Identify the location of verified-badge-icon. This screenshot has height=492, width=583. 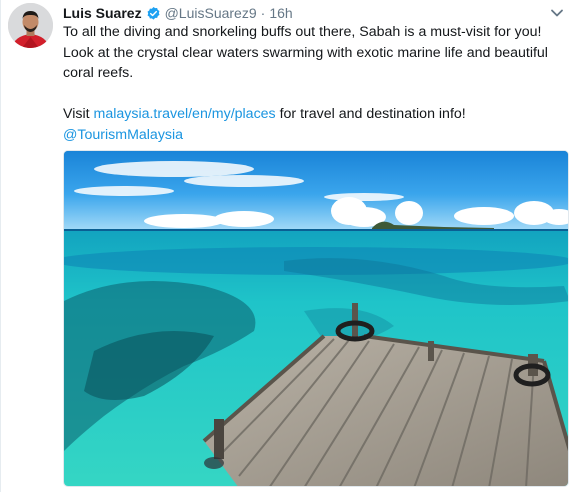
(153, 13).